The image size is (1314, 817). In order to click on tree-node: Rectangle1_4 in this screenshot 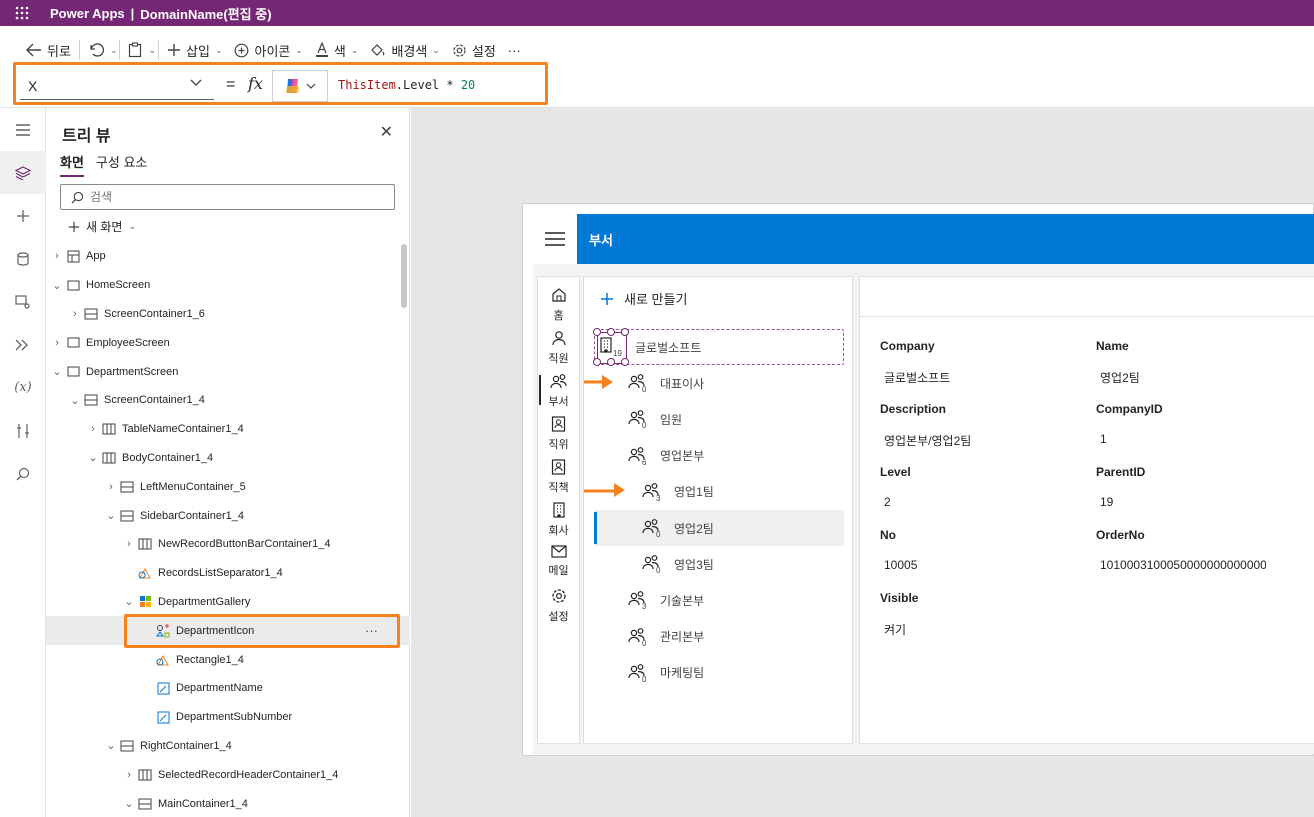, I will do `click(228, 659)`.